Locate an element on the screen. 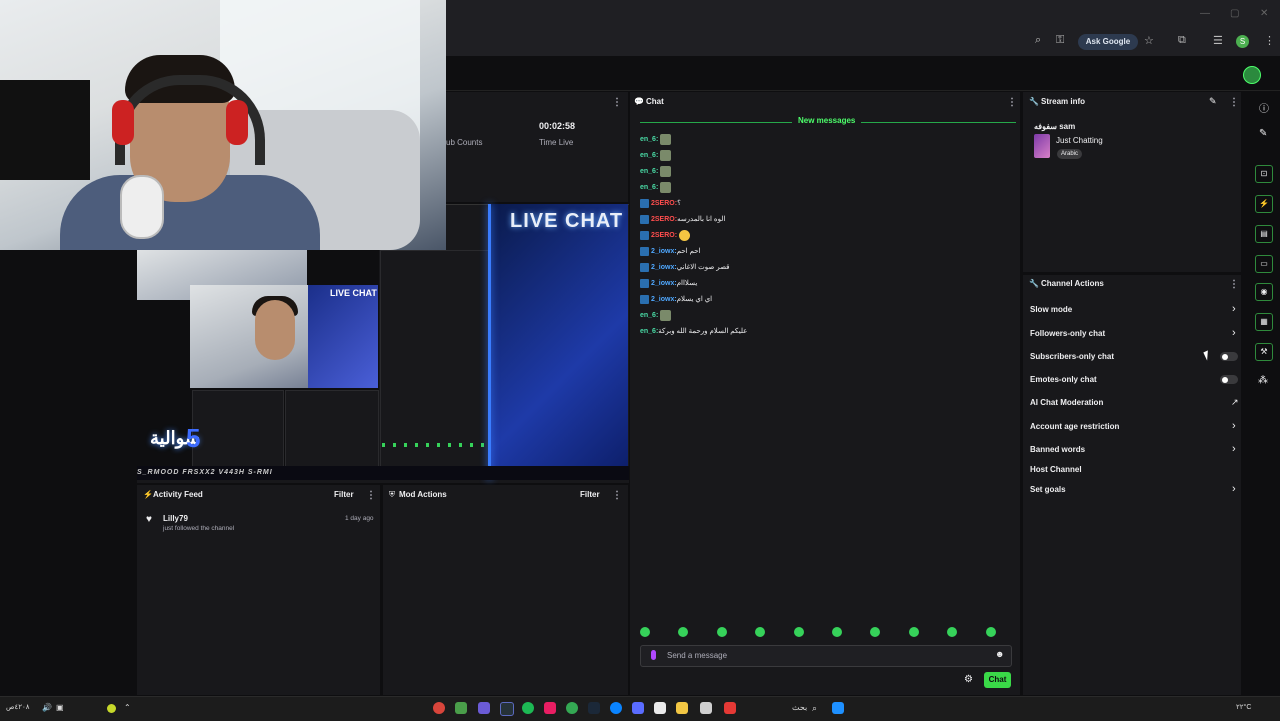 This screenshot has height=721, width=1280. close-icon: ✕ is located at coordinates (1264, 13).